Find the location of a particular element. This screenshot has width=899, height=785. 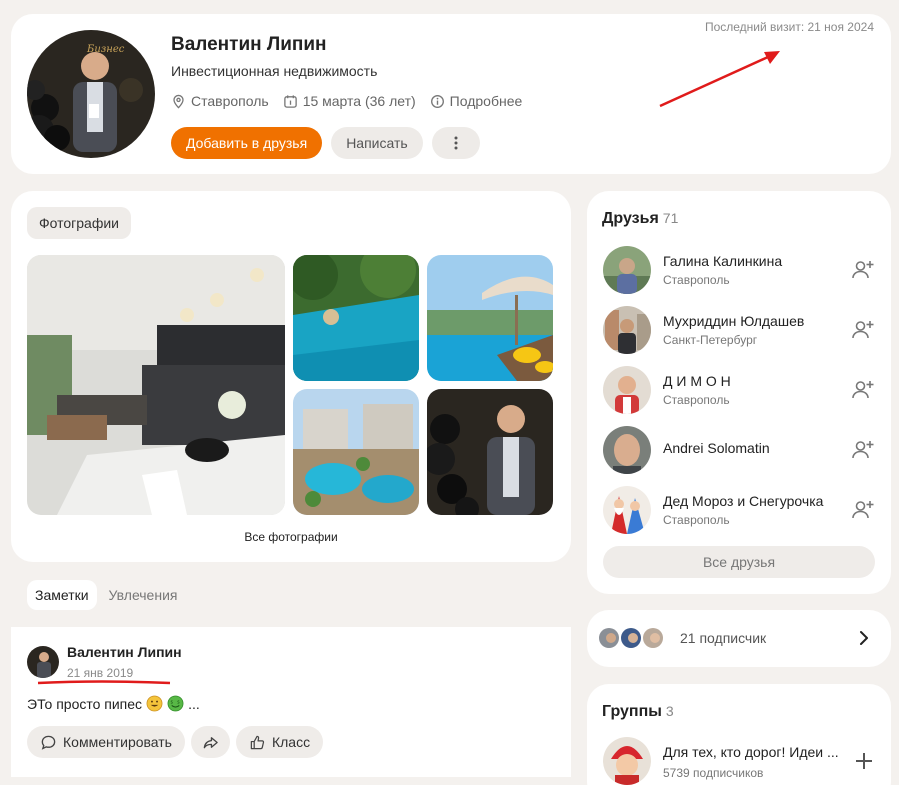

subscribers-card: 21 подписчик is located at coordinates (739, 638).